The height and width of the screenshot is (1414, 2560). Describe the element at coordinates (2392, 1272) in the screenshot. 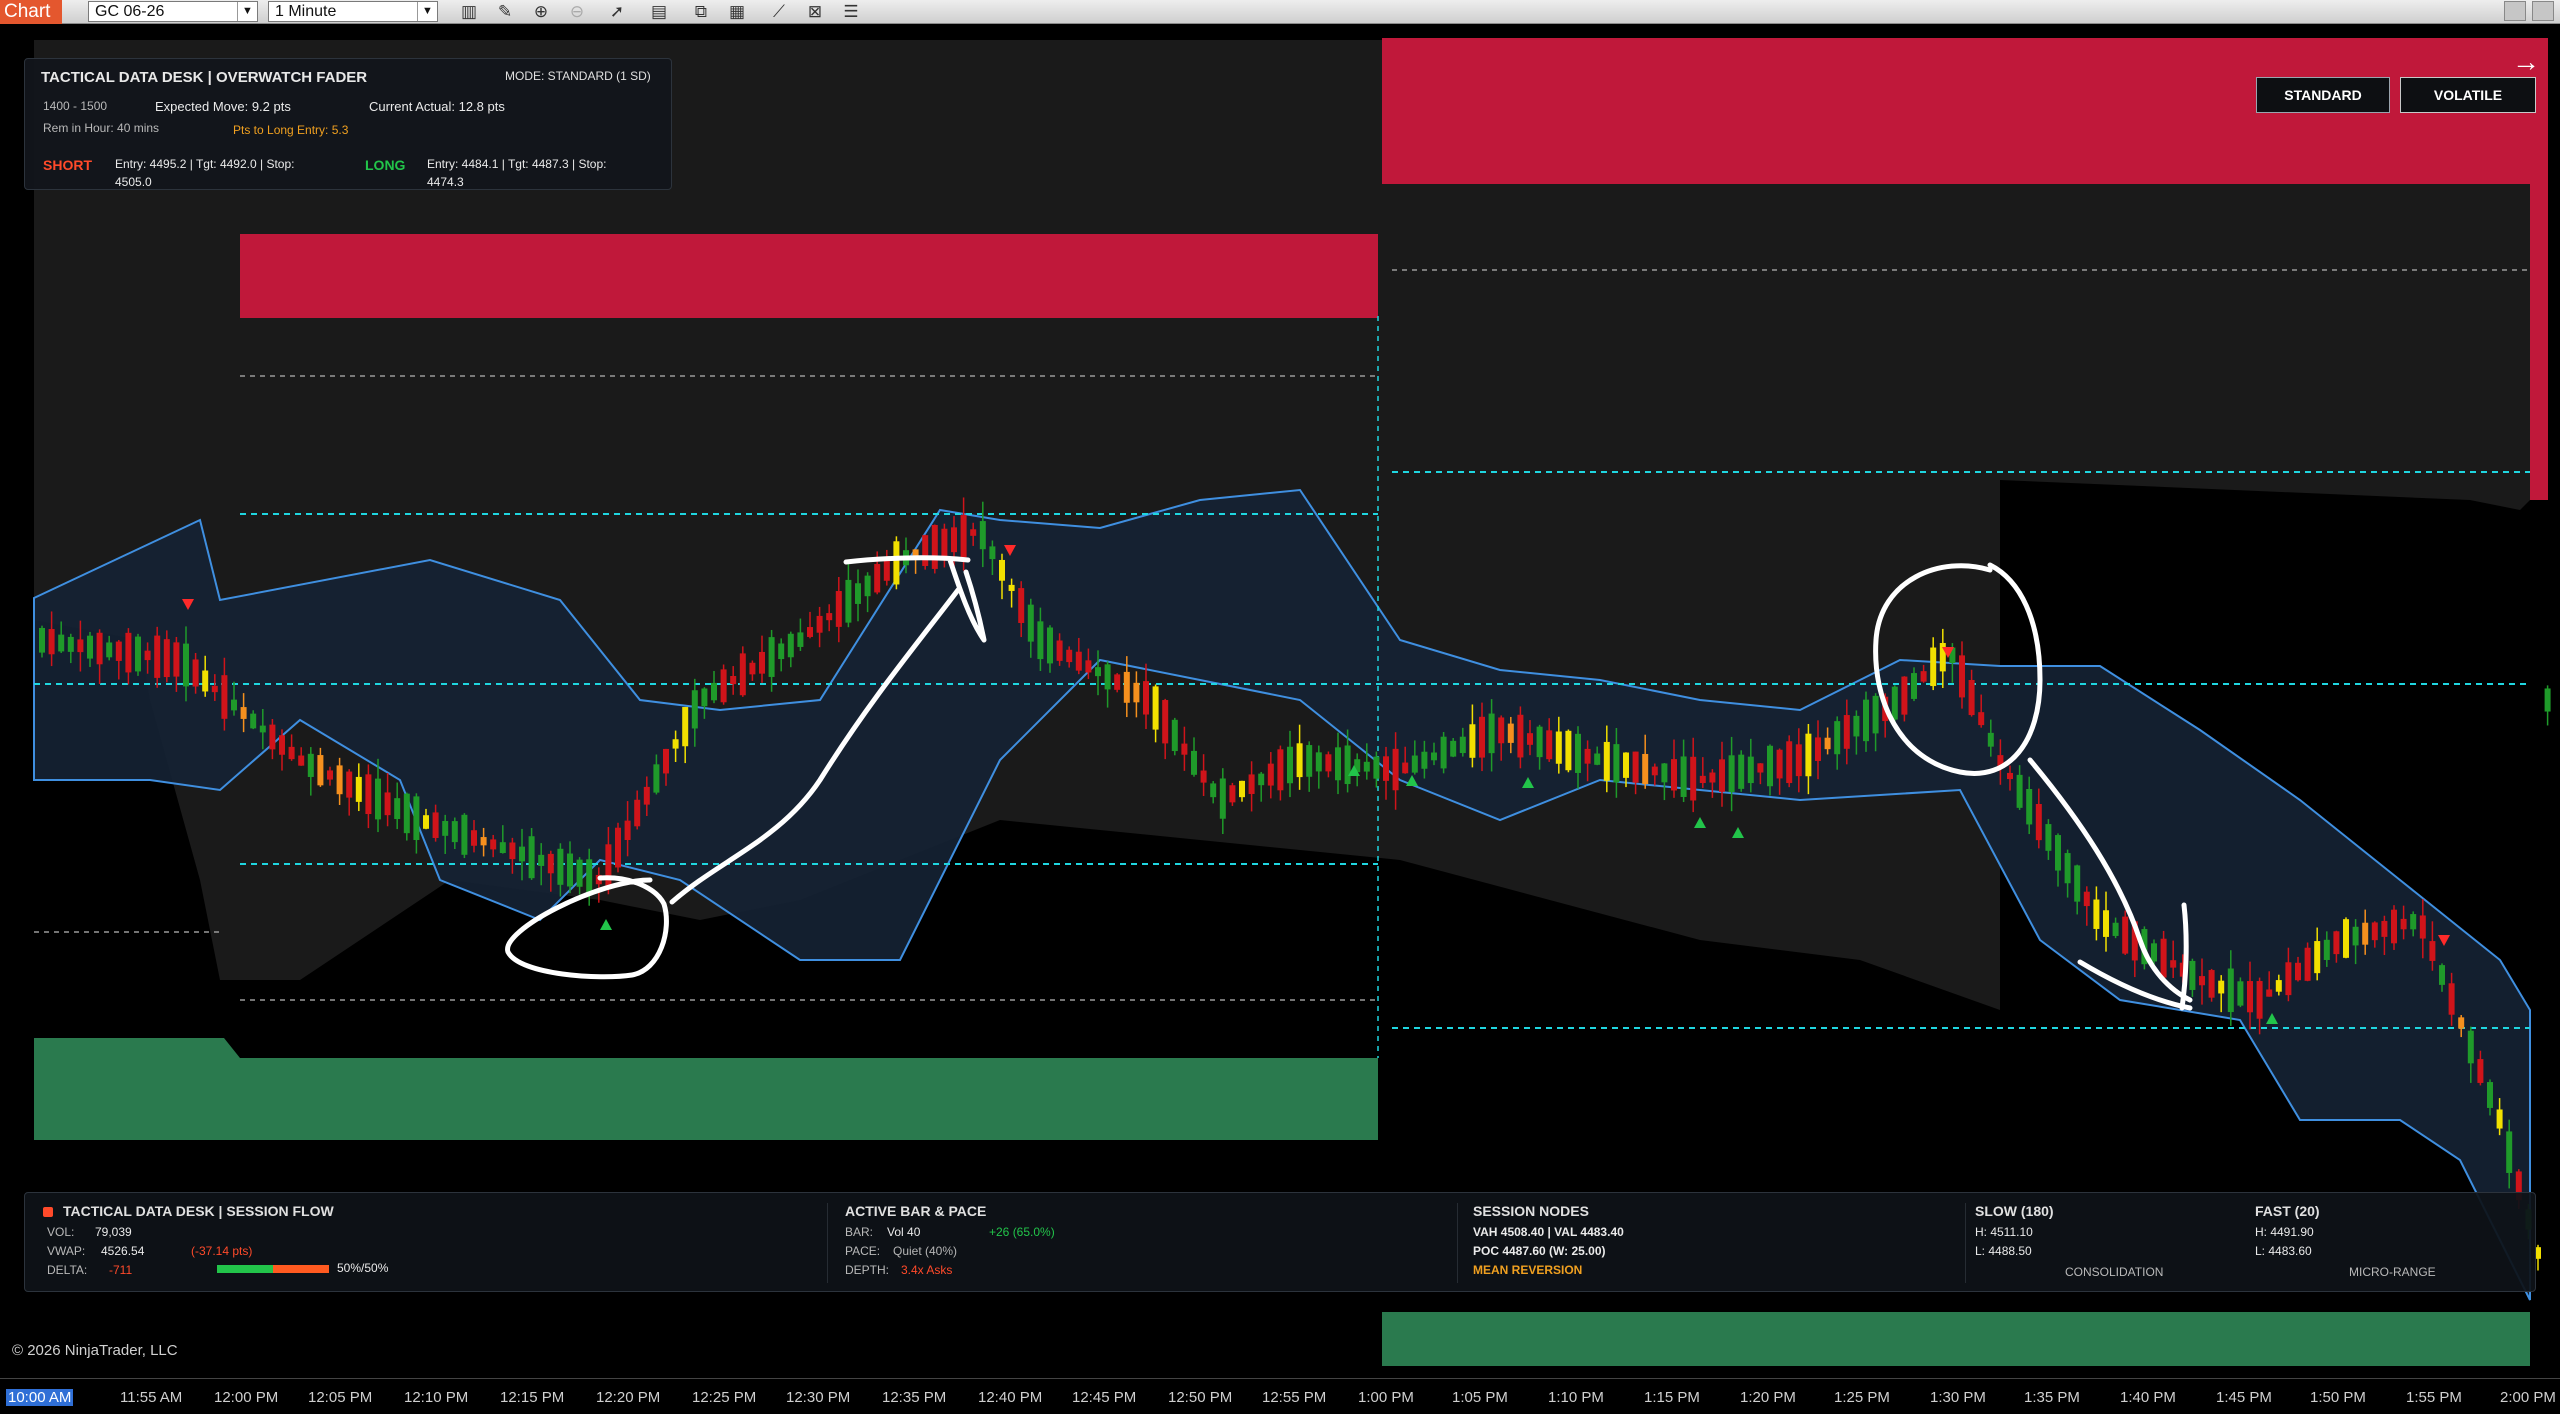

I see `fast-state: MICRO-RANGE` at that location.